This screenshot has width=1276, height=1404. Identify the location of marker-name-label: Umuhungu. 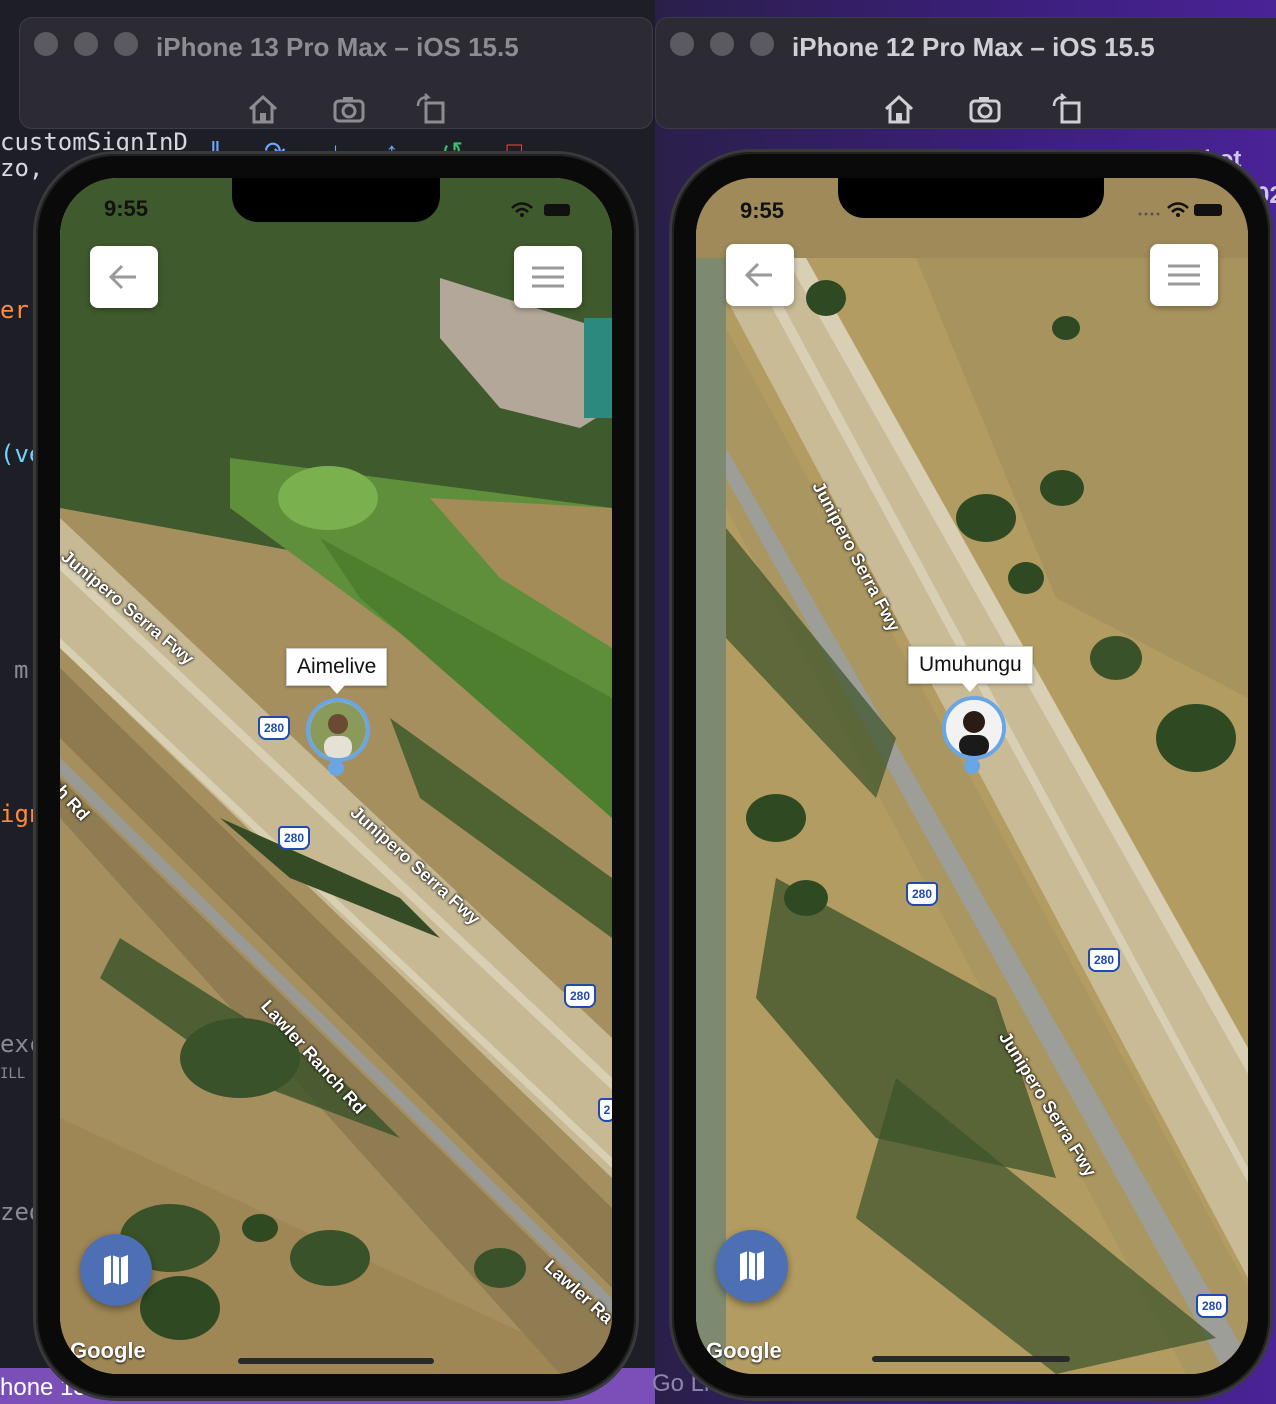
(970, 669).